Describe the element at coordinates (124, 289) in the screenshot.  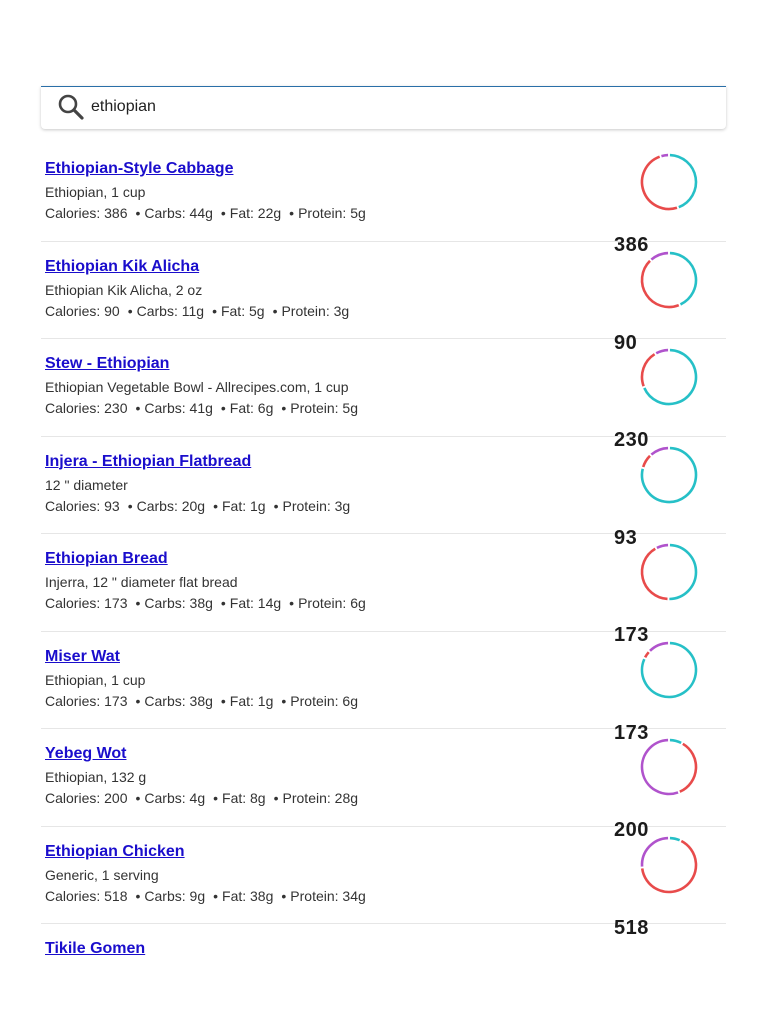
I see `result-description: Ethiopian Kik Alicha, 2 oz` at that location.